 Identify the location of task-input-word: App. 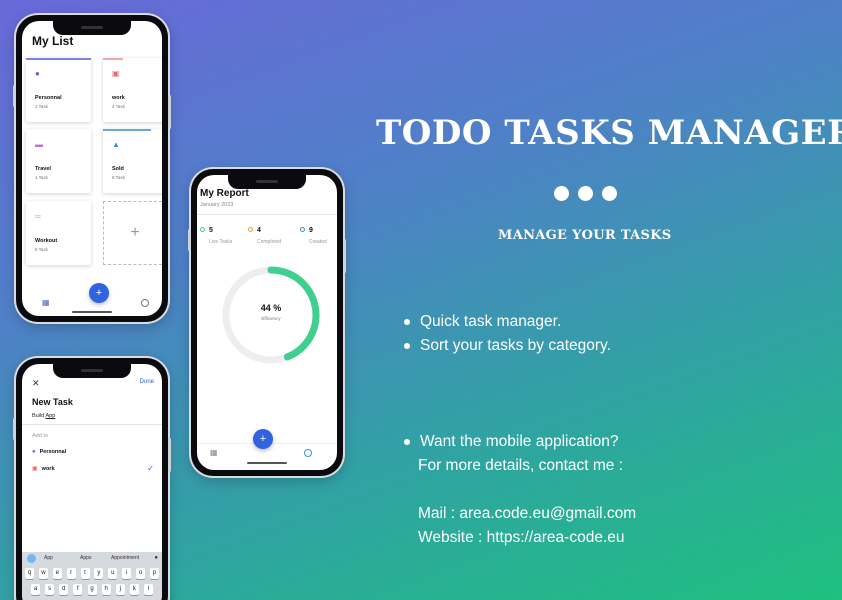
(50, 416).